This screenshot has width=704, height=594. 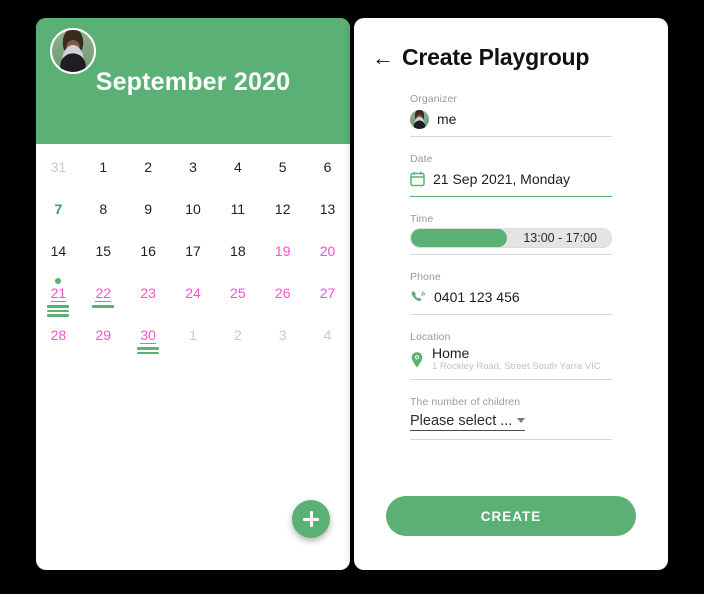 What do you see at coordinates (521, 420) in the screenshot?
I see `chevron-down-icon` at bounding box center [521, 420].